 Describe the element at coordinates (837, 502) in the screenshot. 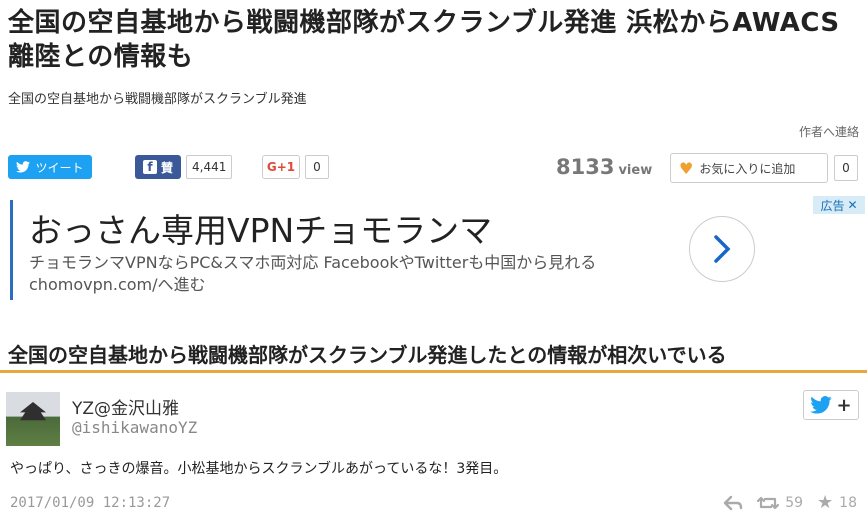

I see `like-button: ★ 18` at that location.